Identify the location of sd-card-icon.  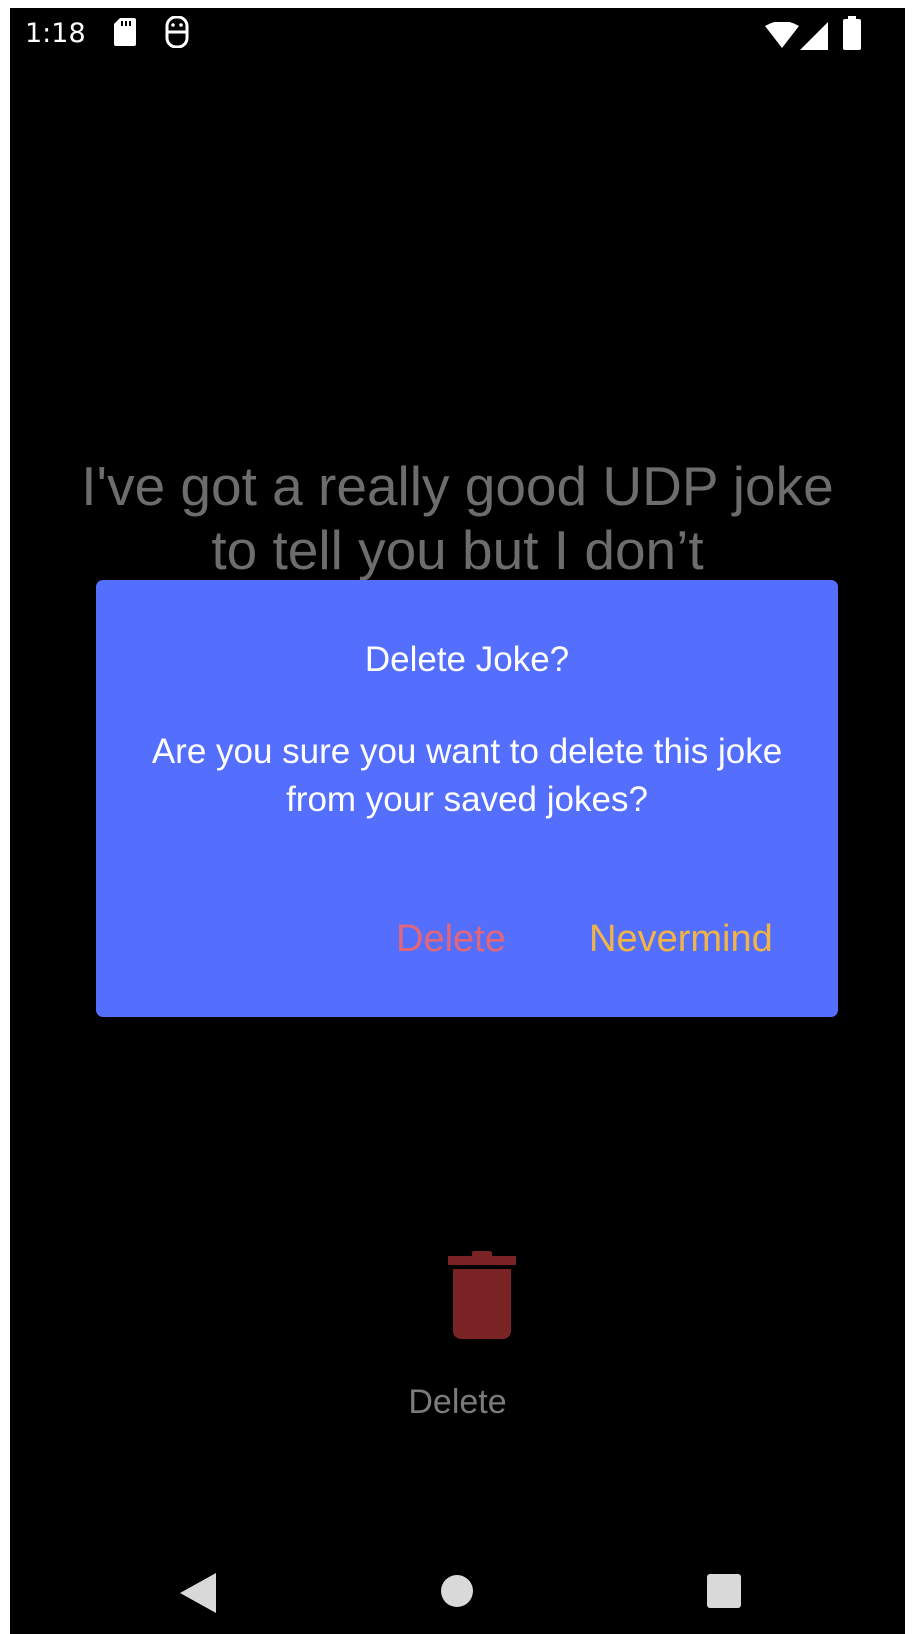
(125, 32).